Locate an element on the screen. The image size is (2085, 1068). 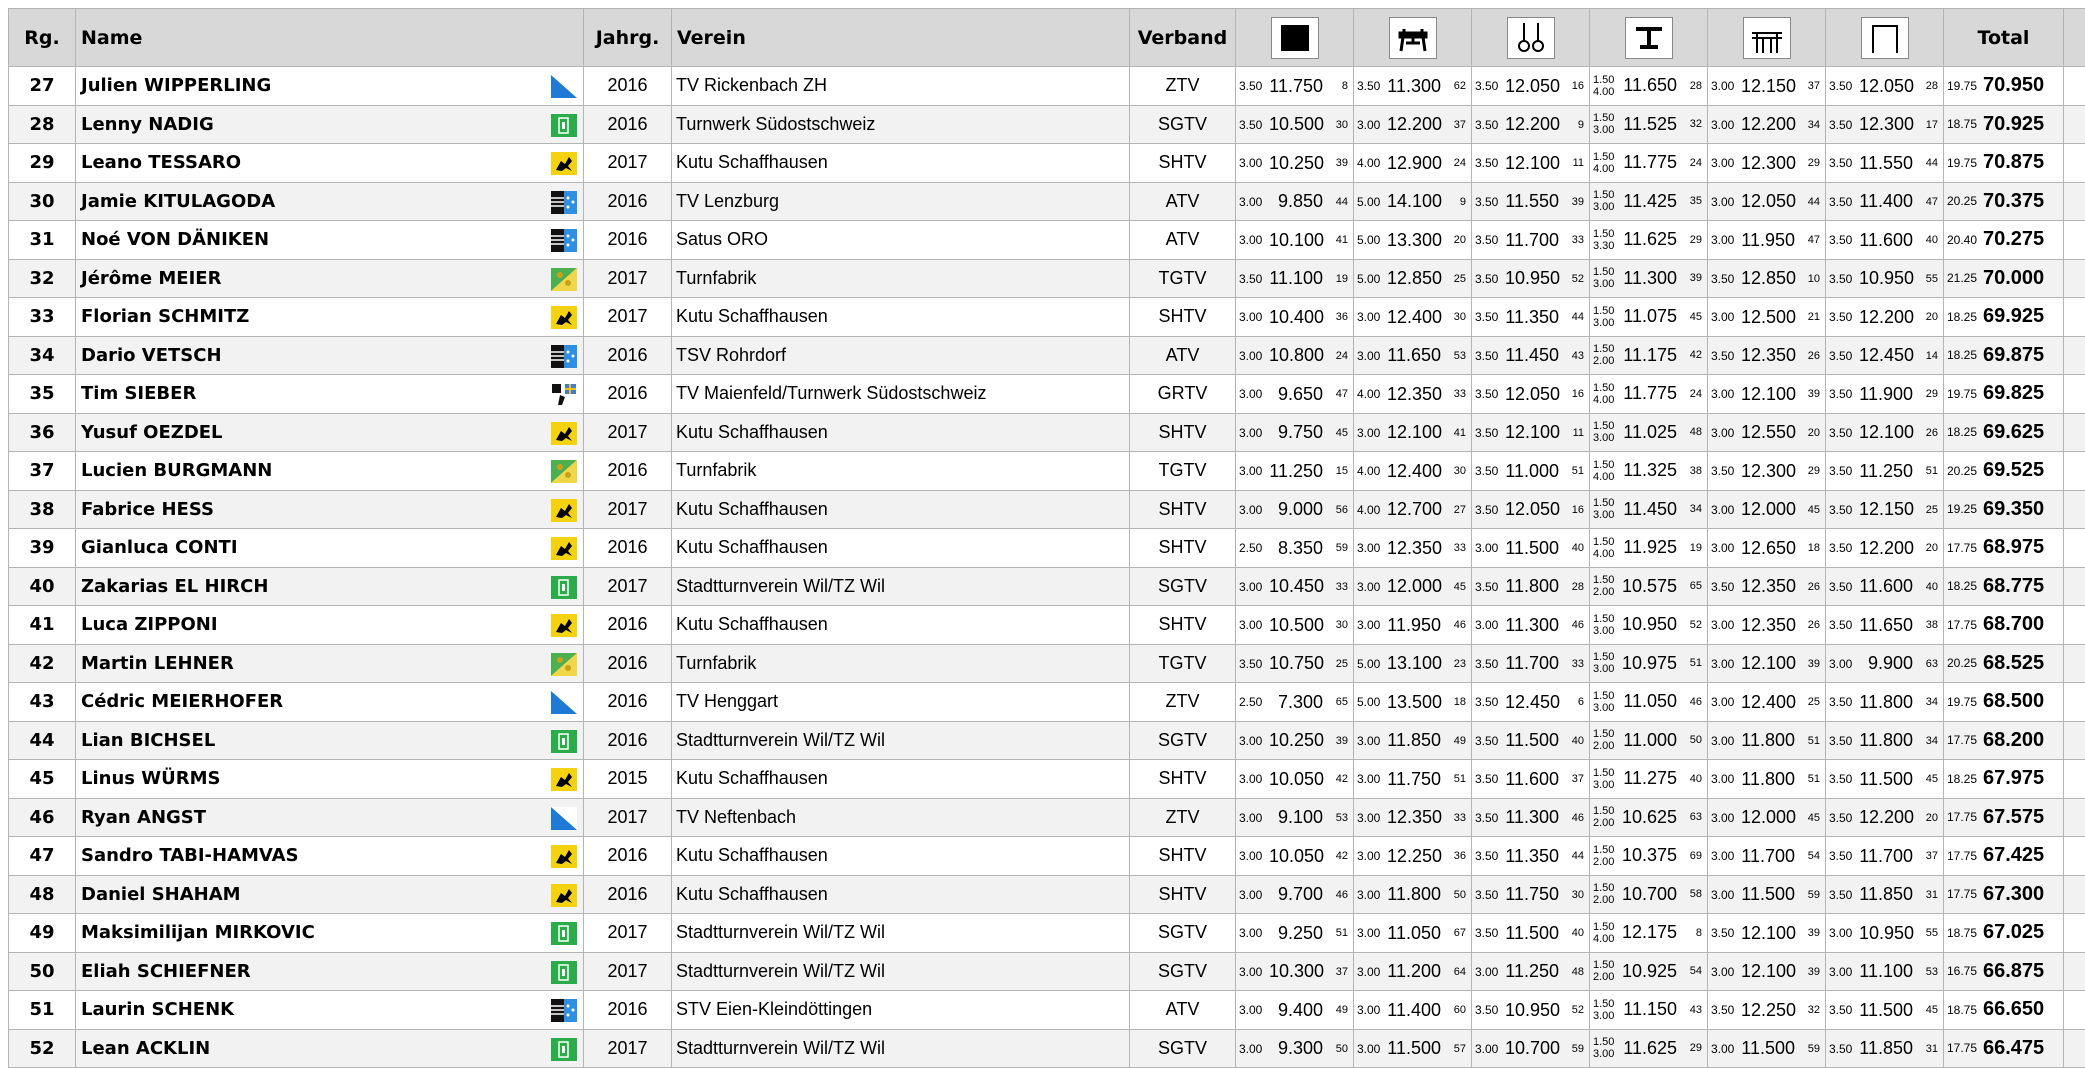
header-floor is located at coordinates (1295, 38).